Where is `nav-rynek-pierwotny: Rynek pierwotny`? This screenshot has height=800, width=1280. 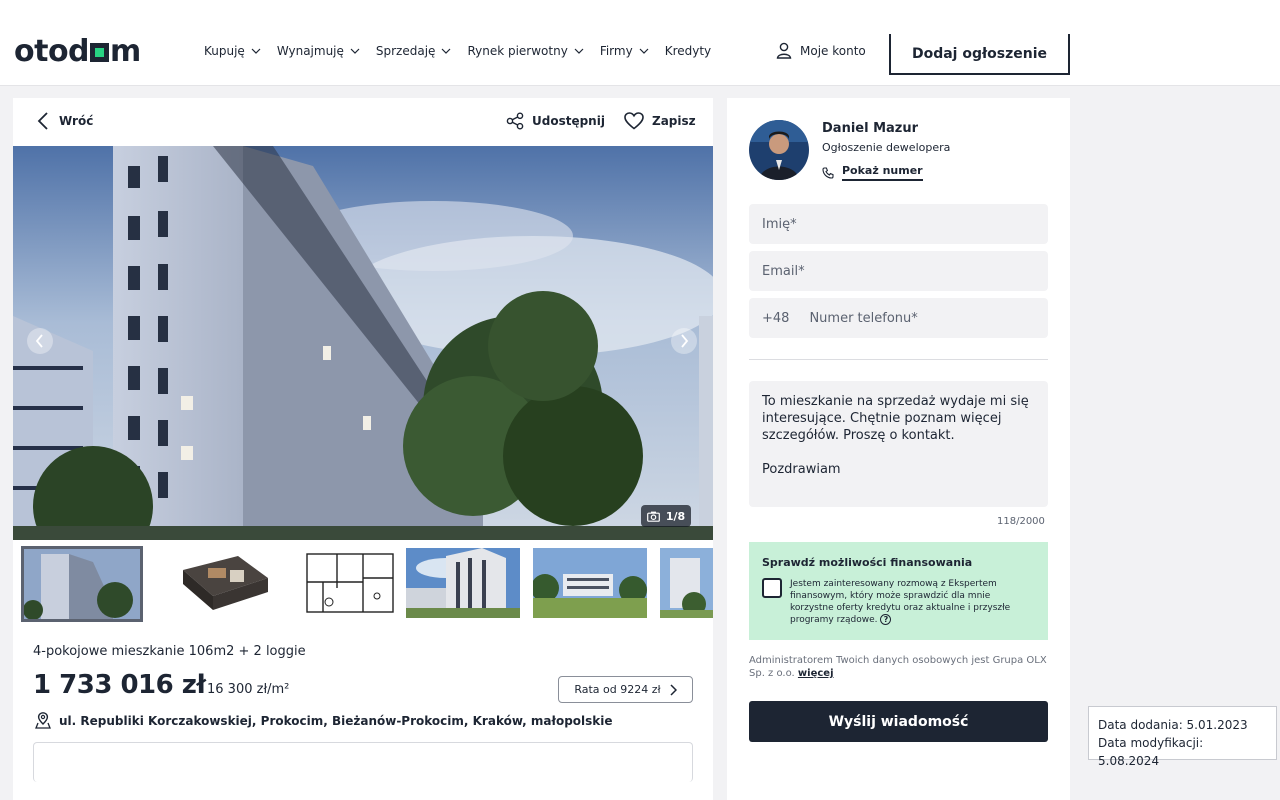
nav-rynek-pierwotny: Rynek pierwotny is located at coordinates (525, 51).